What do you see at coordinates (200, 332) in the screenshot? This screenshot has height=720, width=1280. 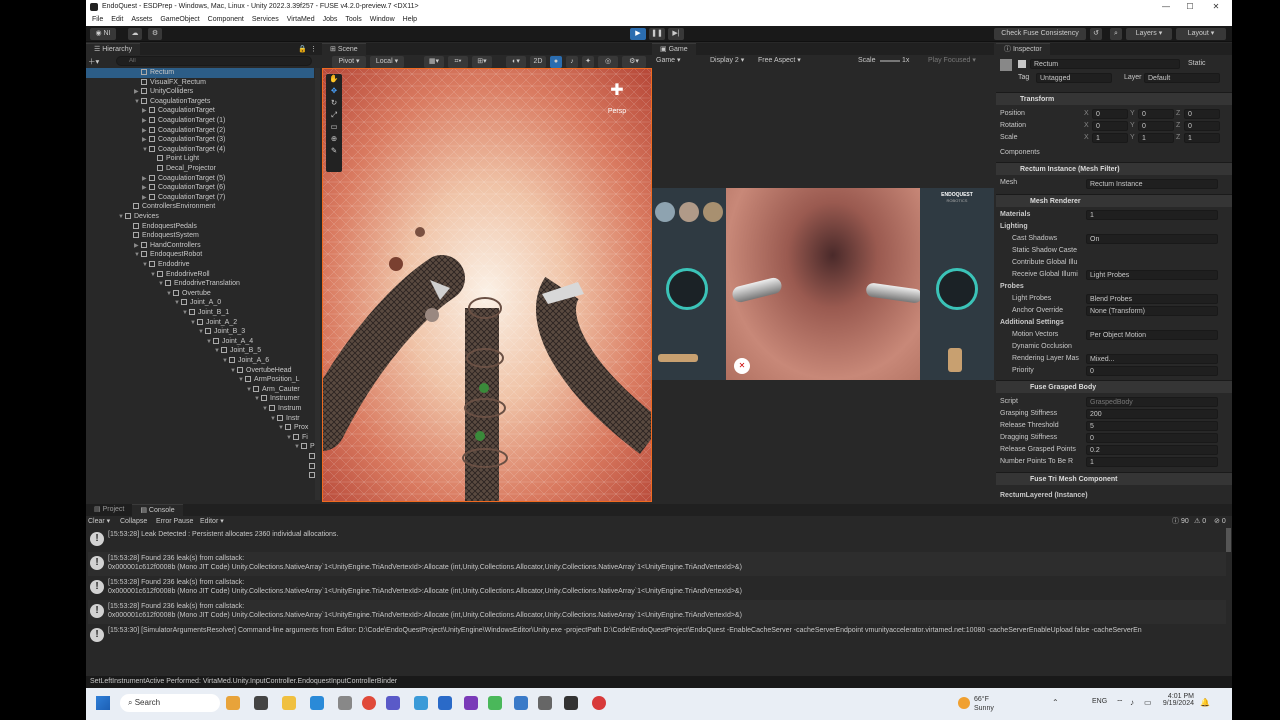 I see `hierarchy-item: ▼ Joint_B_3` at bounding box center [200, 332].